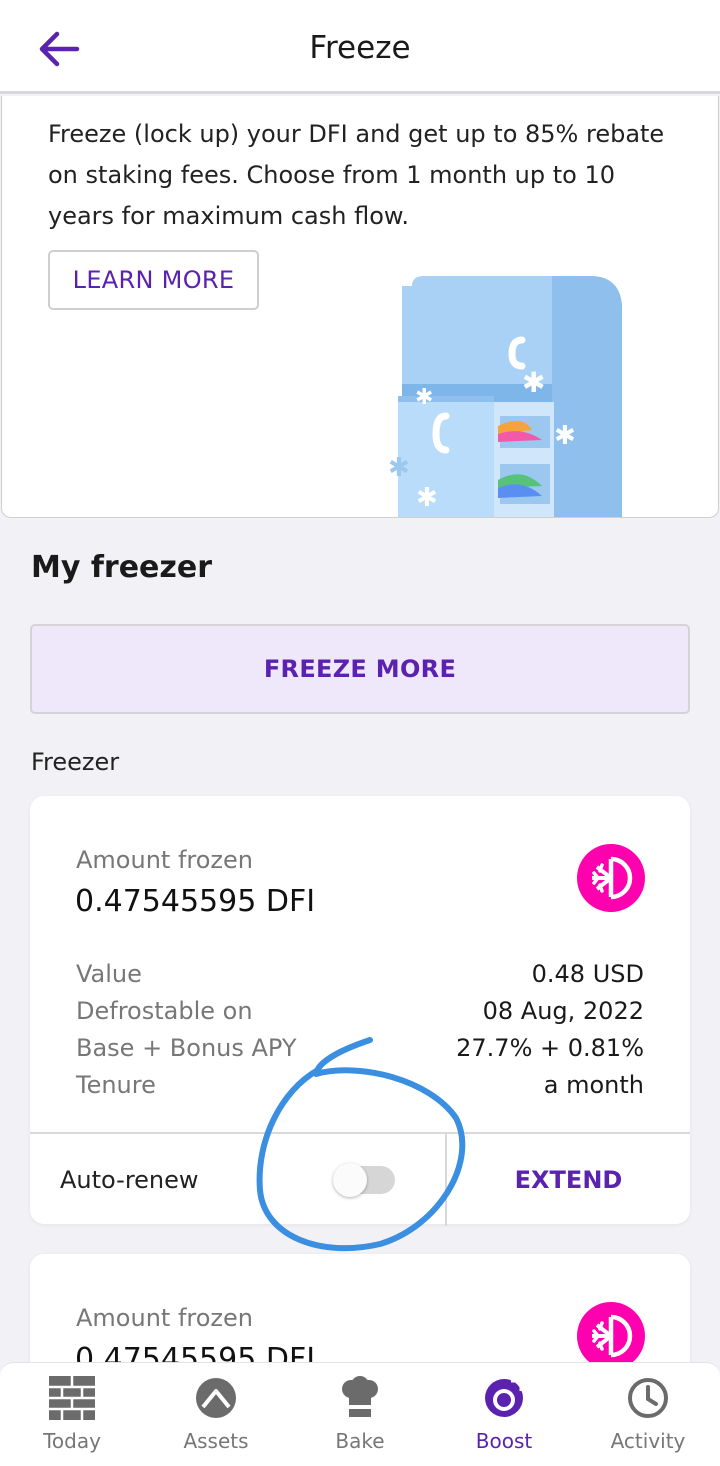 This screenshot has width=720, height=1466. I want to click on nav-item-today: Today, so click(72, 1414).